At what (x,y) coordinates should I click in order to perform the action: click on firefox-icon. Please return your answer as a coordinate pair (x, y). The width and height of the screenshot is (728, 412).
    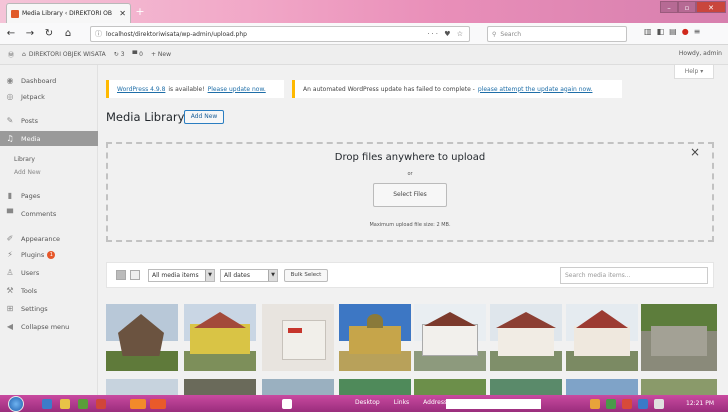
    Looking at the image, I should click on (138, 404).